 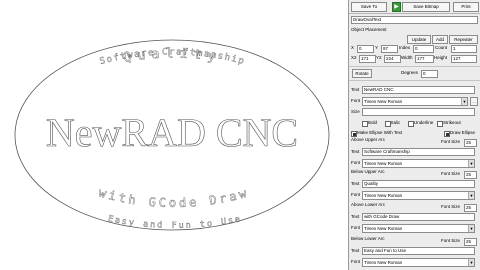 What do you see at coordinates (389, 49) in the screenshot?
I see `y-field: 97` at bounding box center [389, 49].